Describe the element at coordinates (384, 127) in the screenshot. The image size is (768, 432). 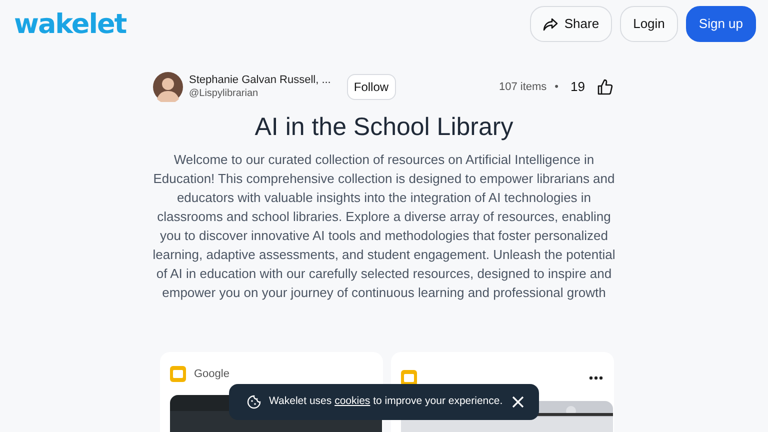
I see `collection-title: AI in the School Library` at that location.